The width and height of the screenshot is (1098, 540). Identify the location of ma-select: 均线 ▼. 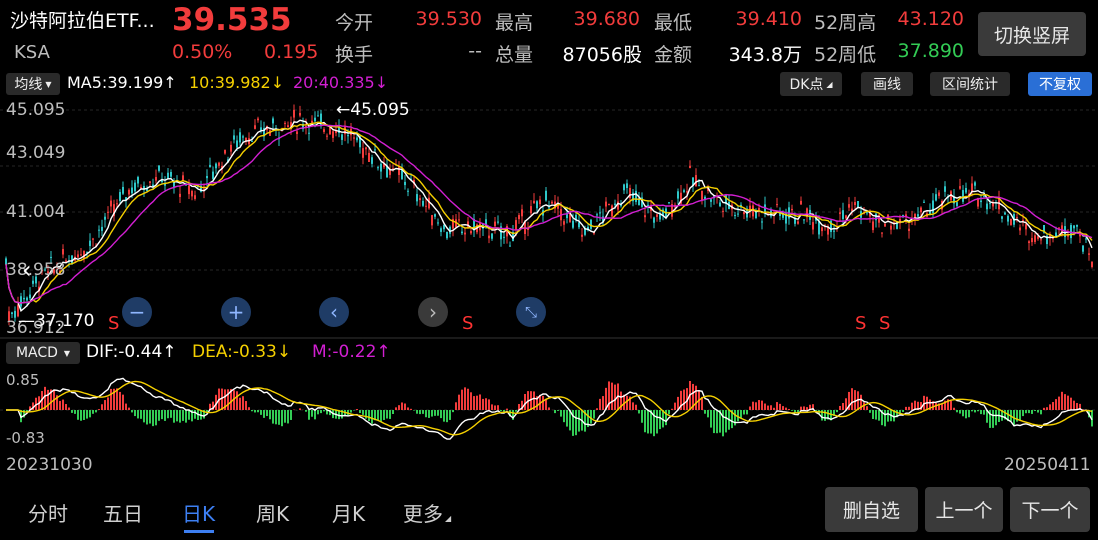
(33, 84).